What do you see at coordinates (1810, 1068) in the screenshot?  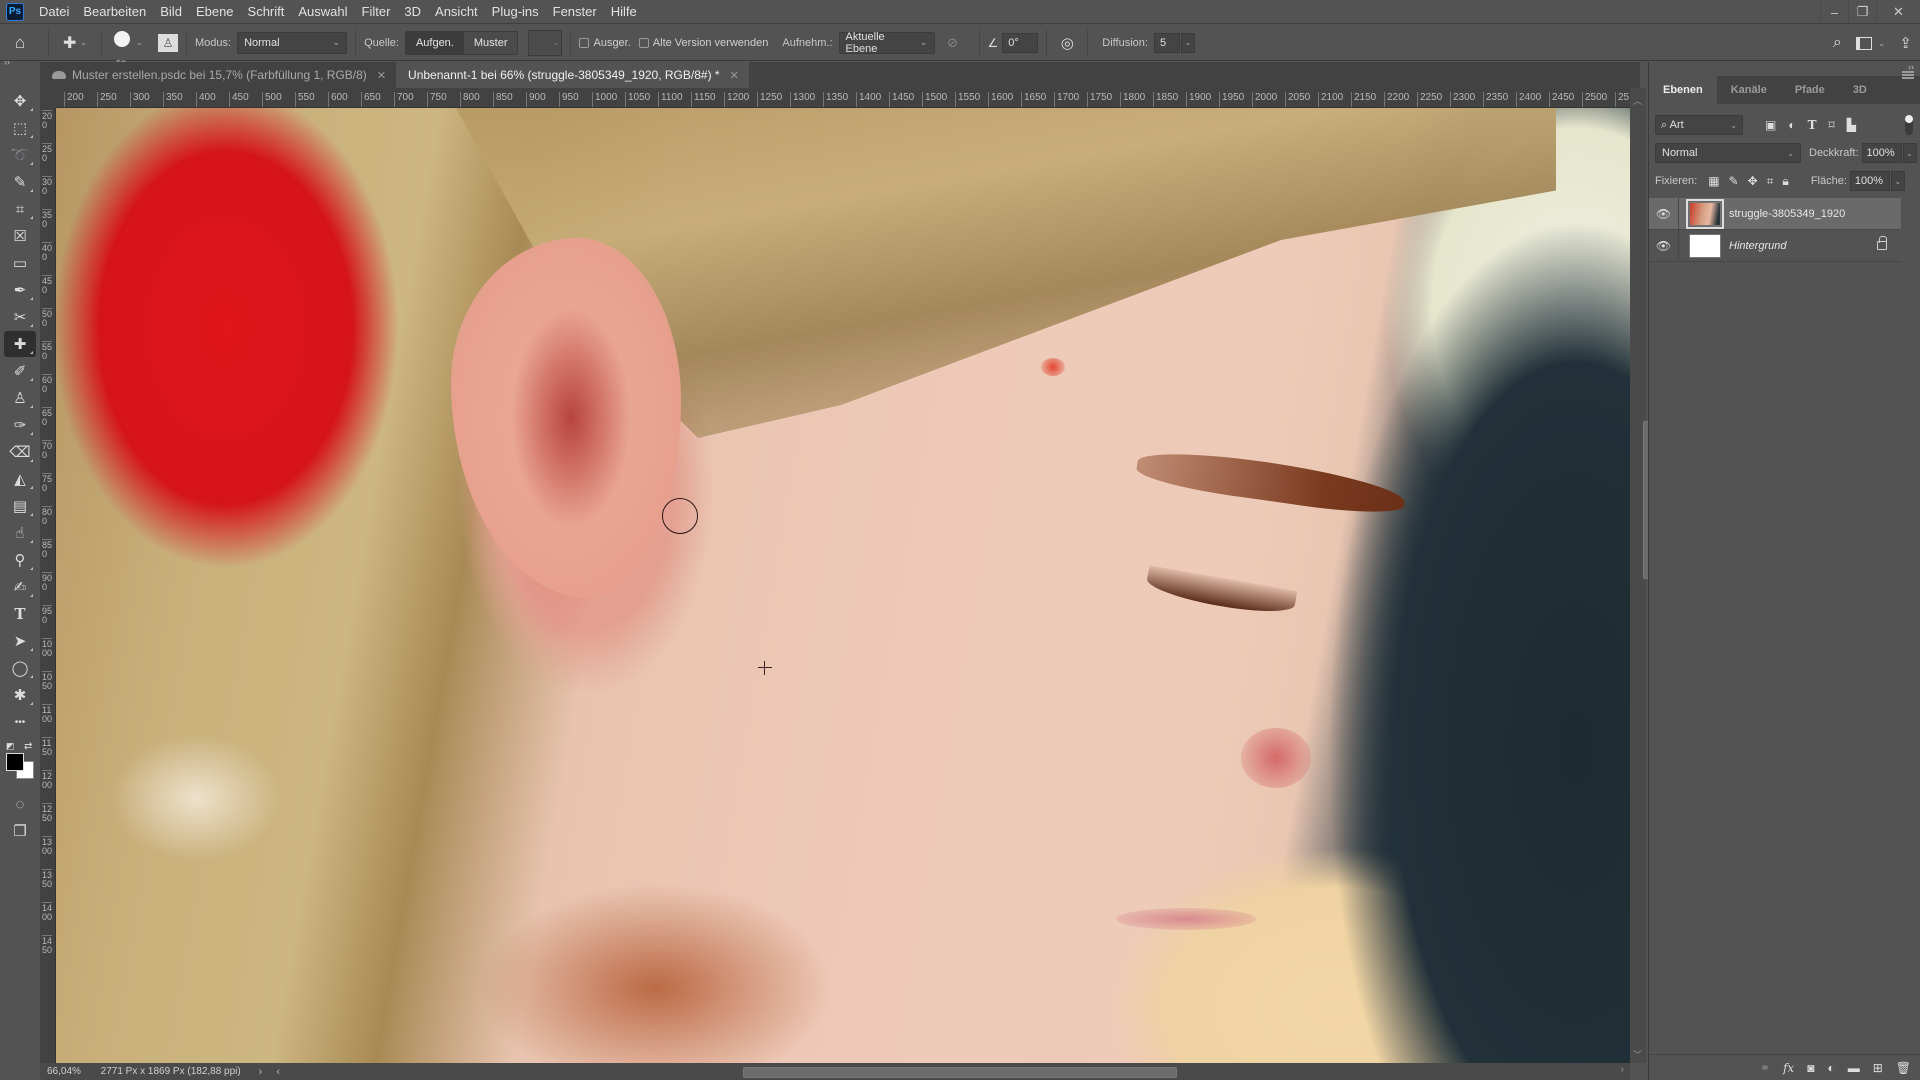 I see `add-mask-icon: ◙` at bounding box center [1810, 1068].